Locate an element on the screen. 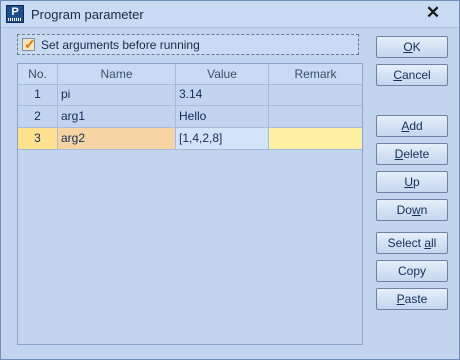 The width and height of the screenshot is (460, 360). row-number: 2 is located at coordinates (38, 116).